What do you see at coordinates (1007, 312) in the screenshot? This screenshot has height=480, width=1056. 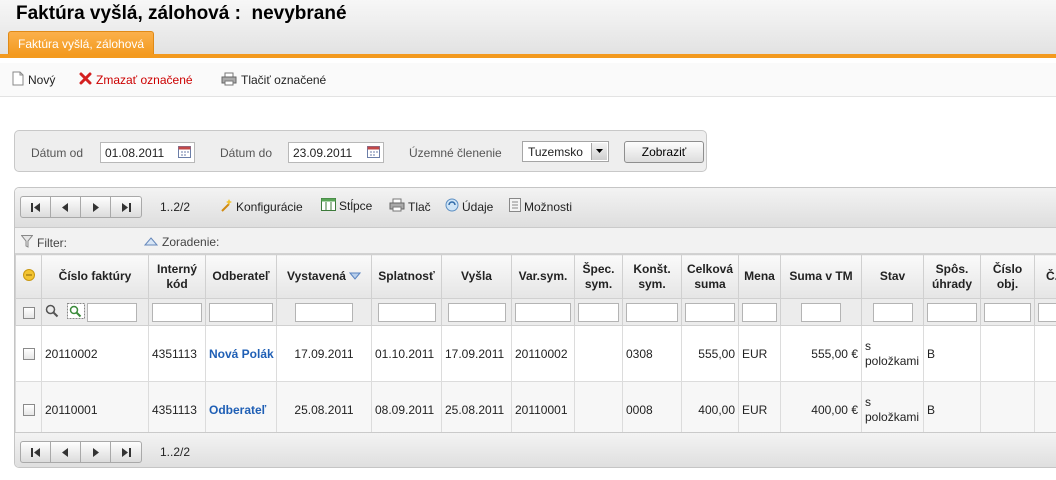 I see `search-order-input` at bounding box center [1007, 312].